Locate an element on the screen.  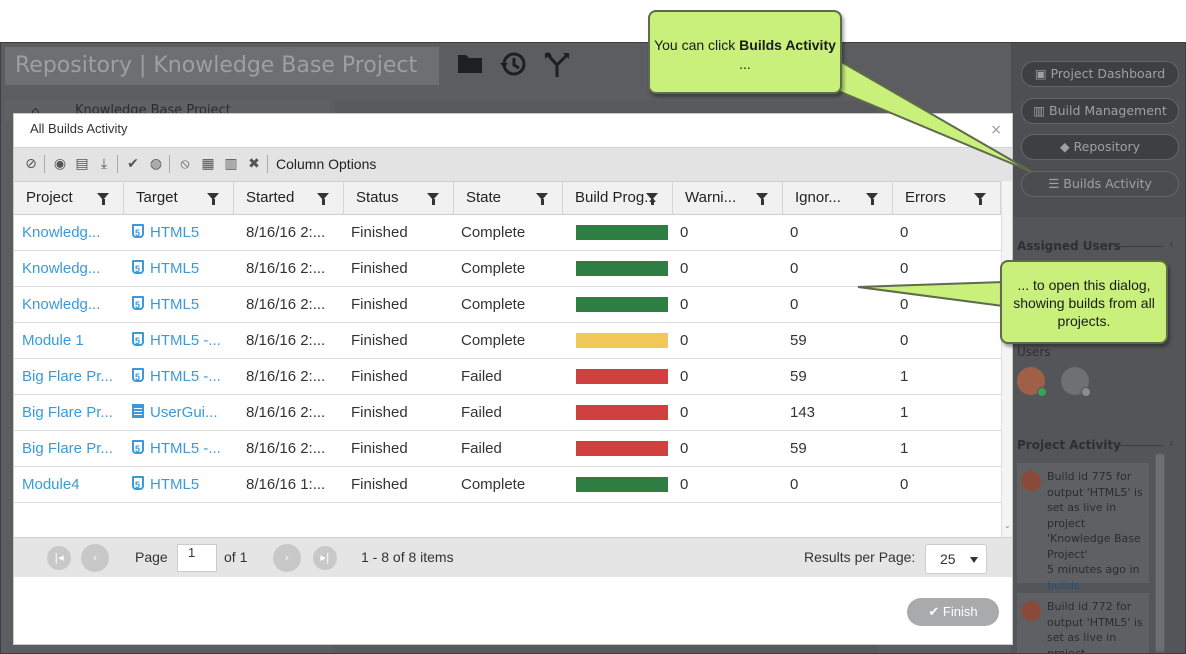
last-page-icon: ▸| is located at coordinates (325, 558).